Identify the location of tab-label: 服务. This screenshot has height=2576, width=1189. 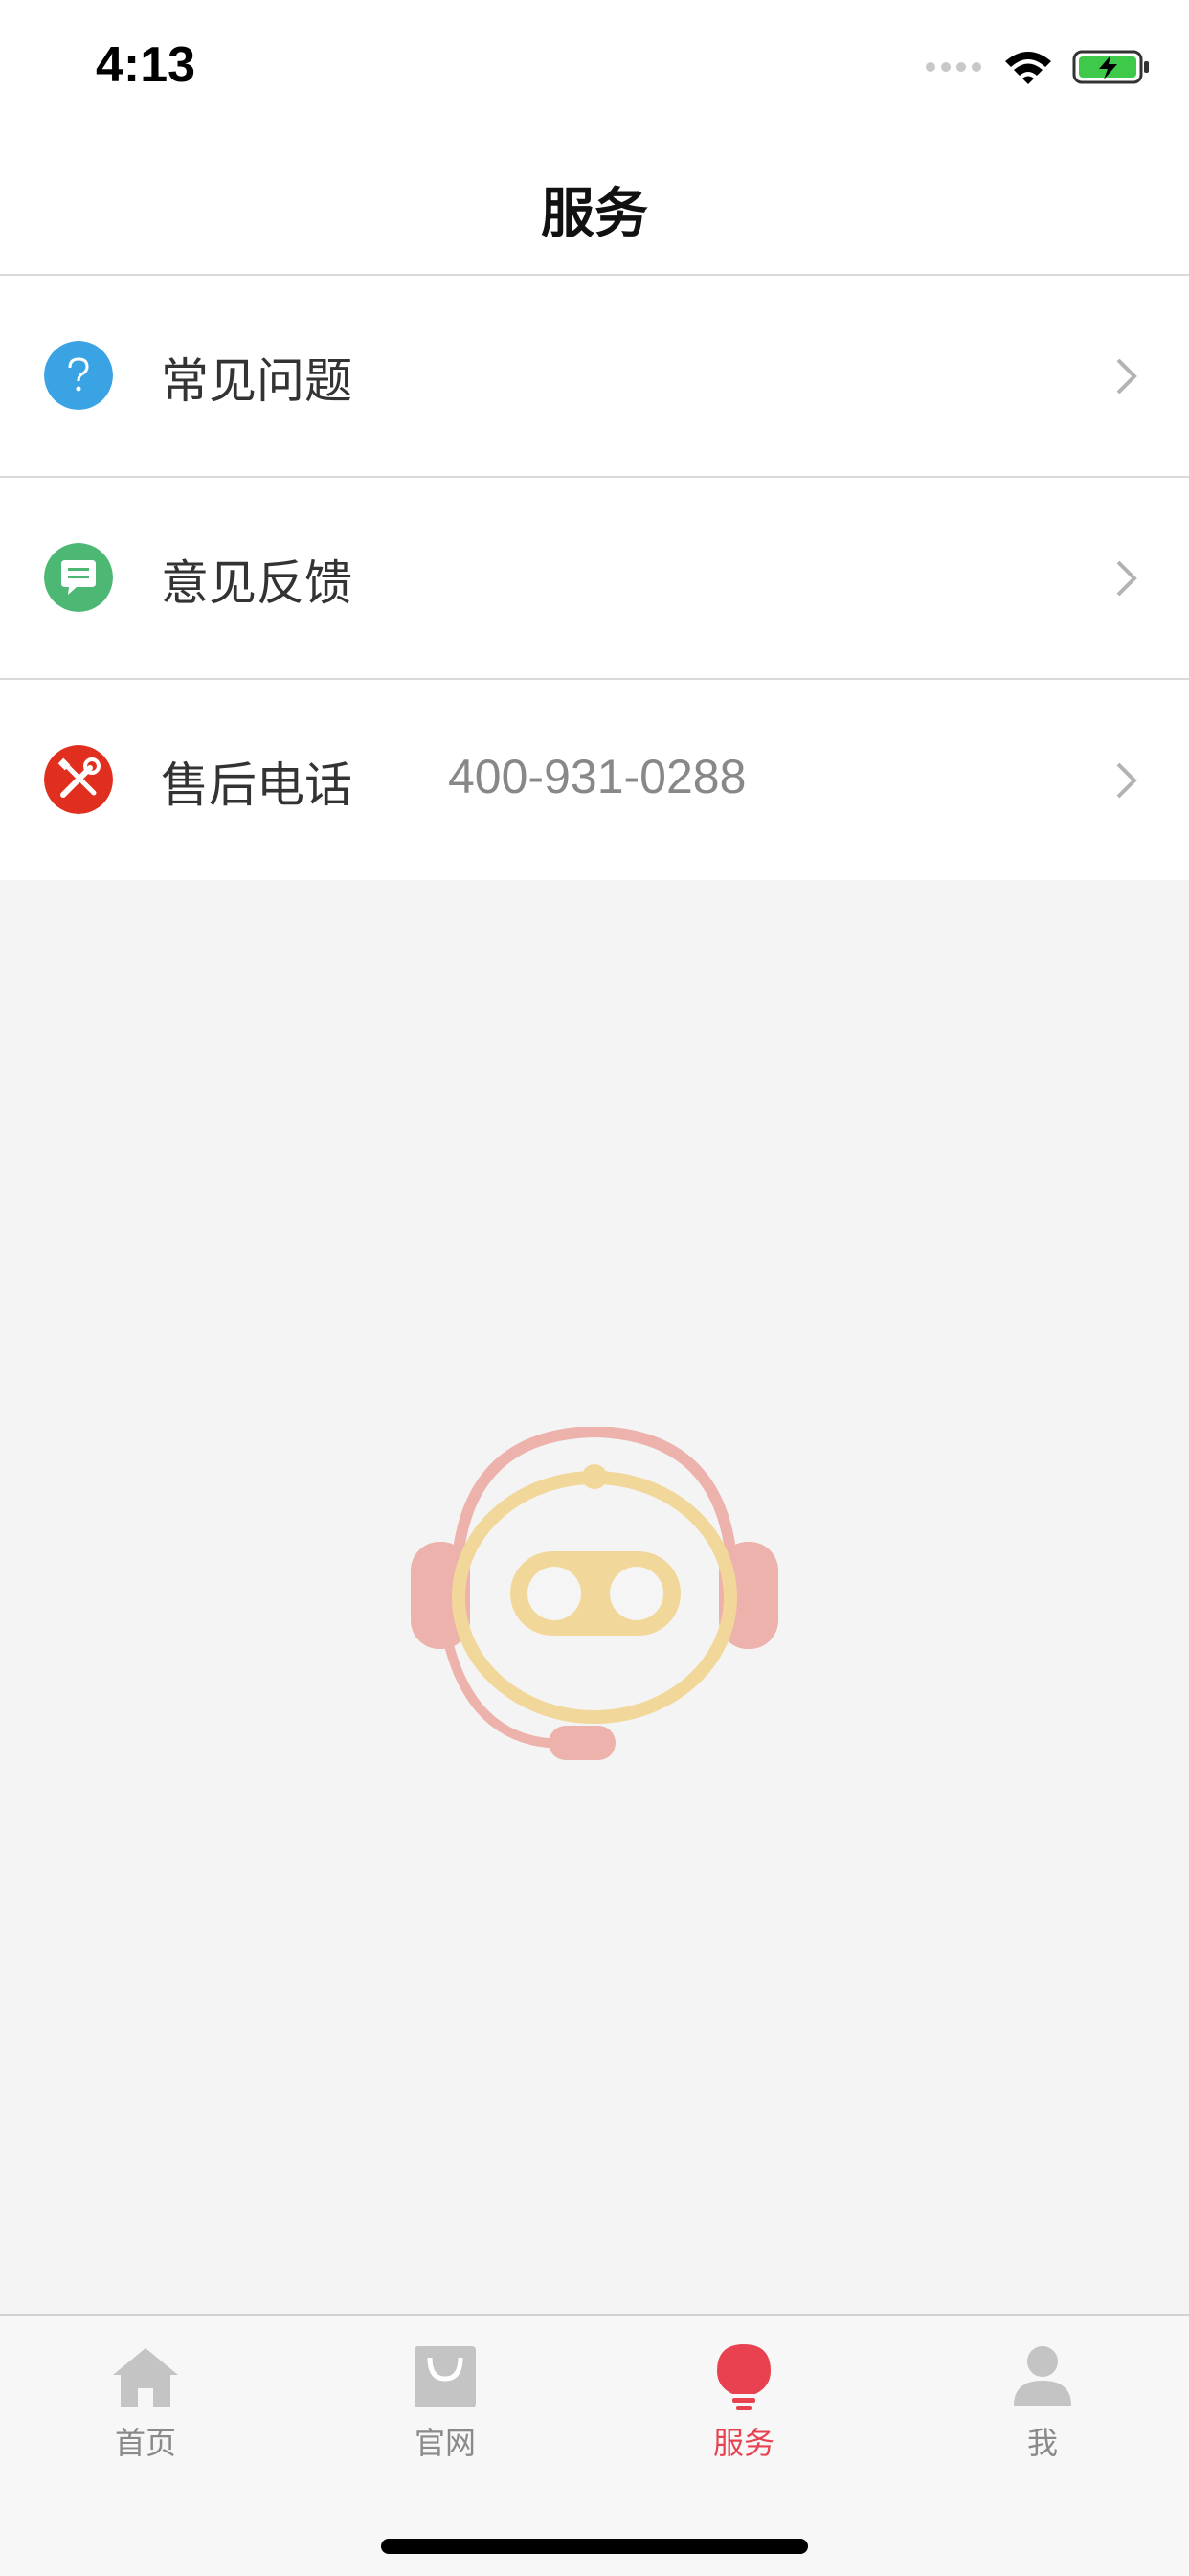
(743, 2443).